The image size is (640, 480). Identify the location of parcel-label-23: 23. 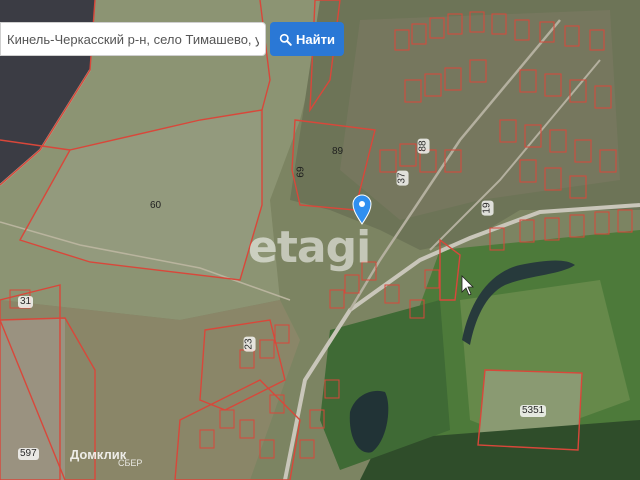
(249, 344).